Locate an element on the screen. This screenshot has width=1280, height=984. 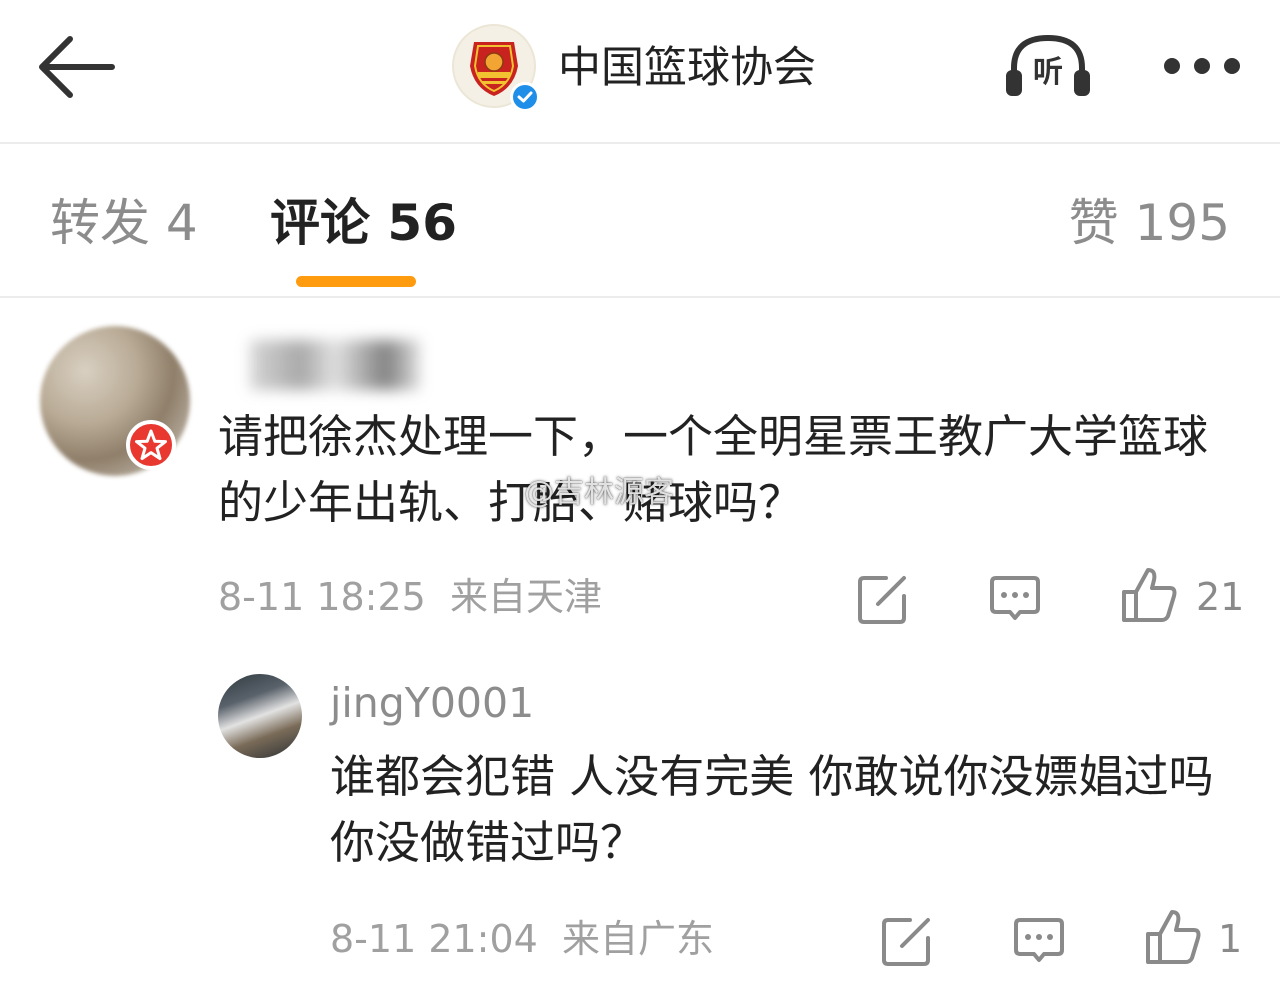
reply-time: 8-11 21:04 is located at coordinates (434, 939).